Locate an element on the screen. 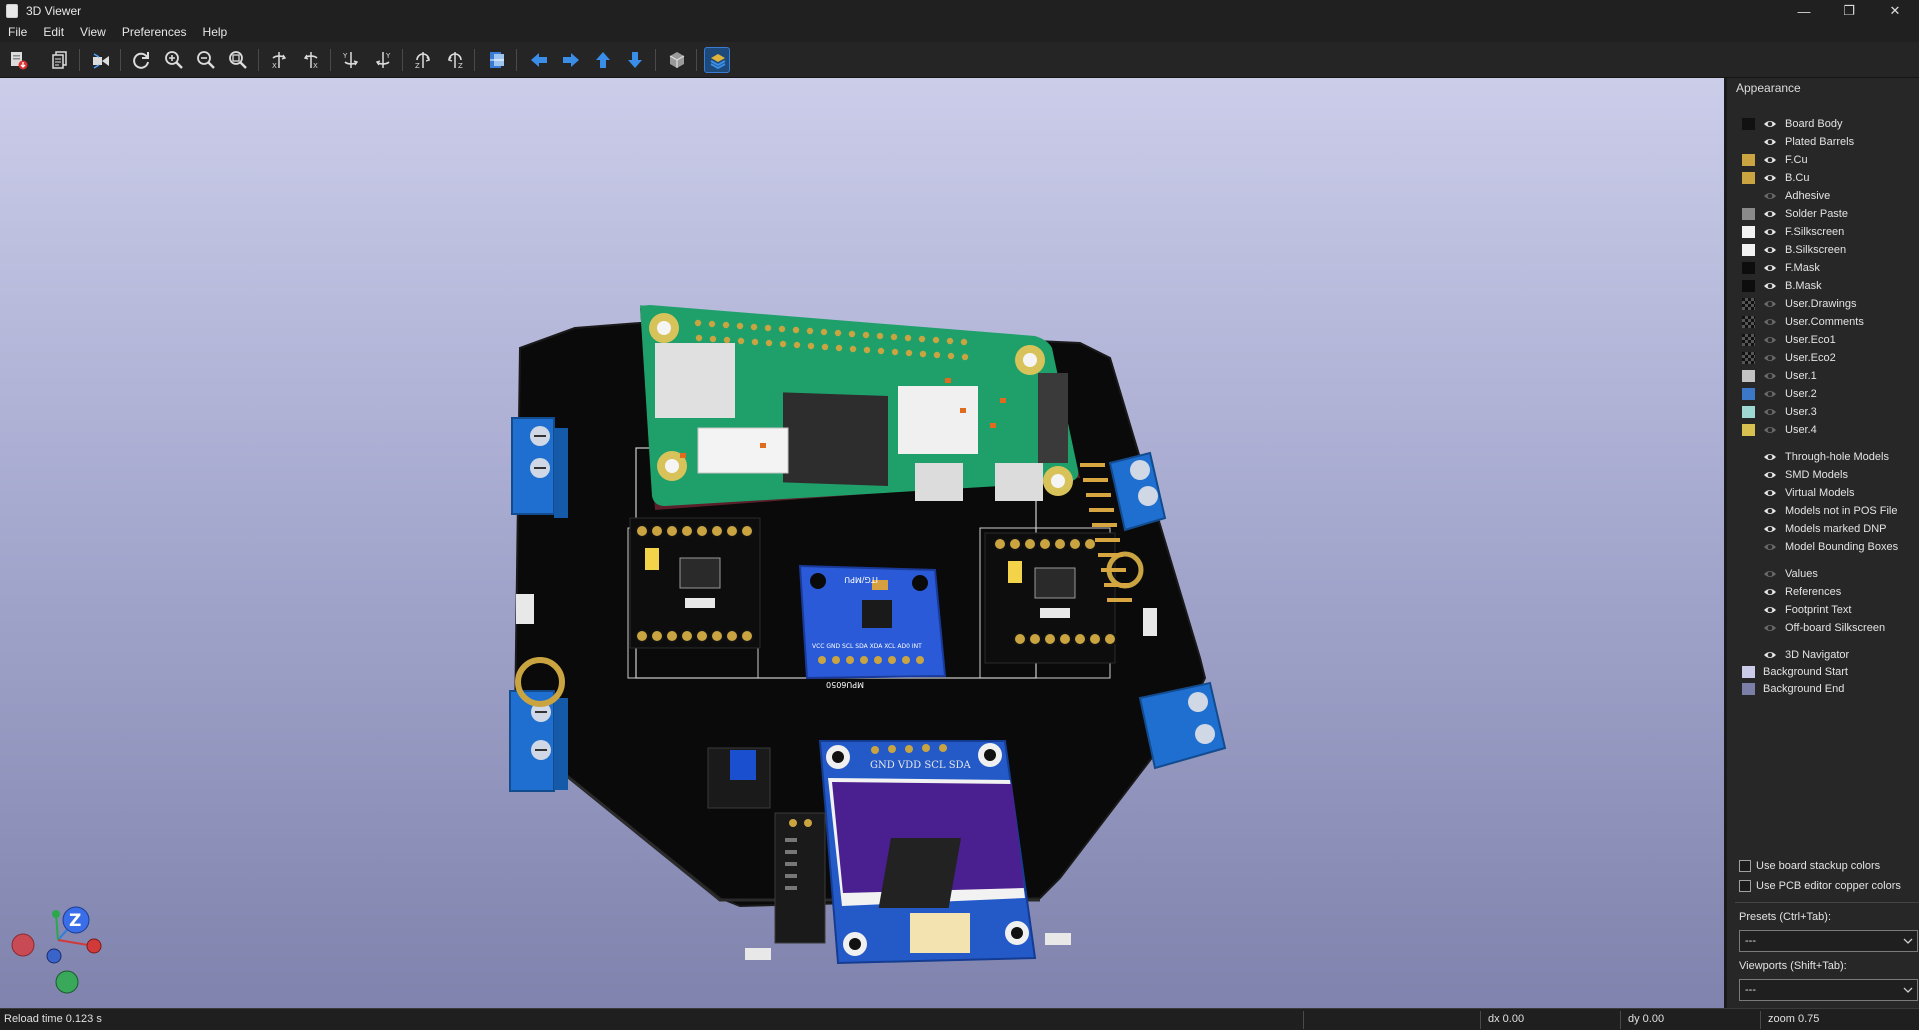 The image size is (1919, 1030). model-row-model-bounding-boxes: Model Bounding Boxes is located at coordinates (1820, 547).